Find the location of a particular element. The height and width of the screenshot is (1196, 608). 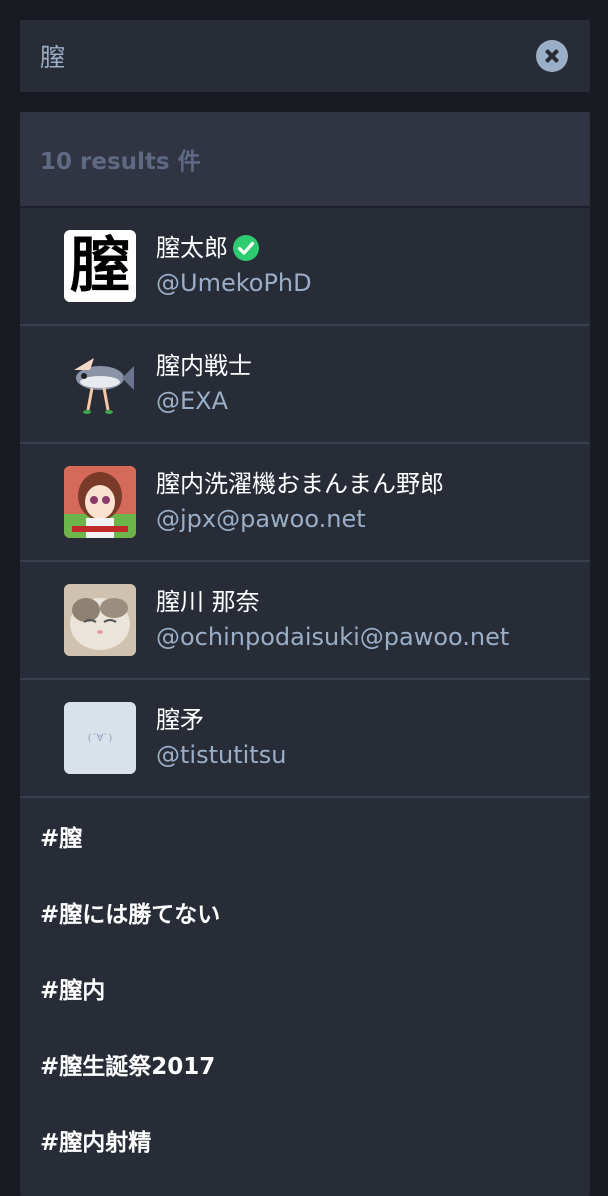

clear-search-icon is located at coordinates (552, 56).